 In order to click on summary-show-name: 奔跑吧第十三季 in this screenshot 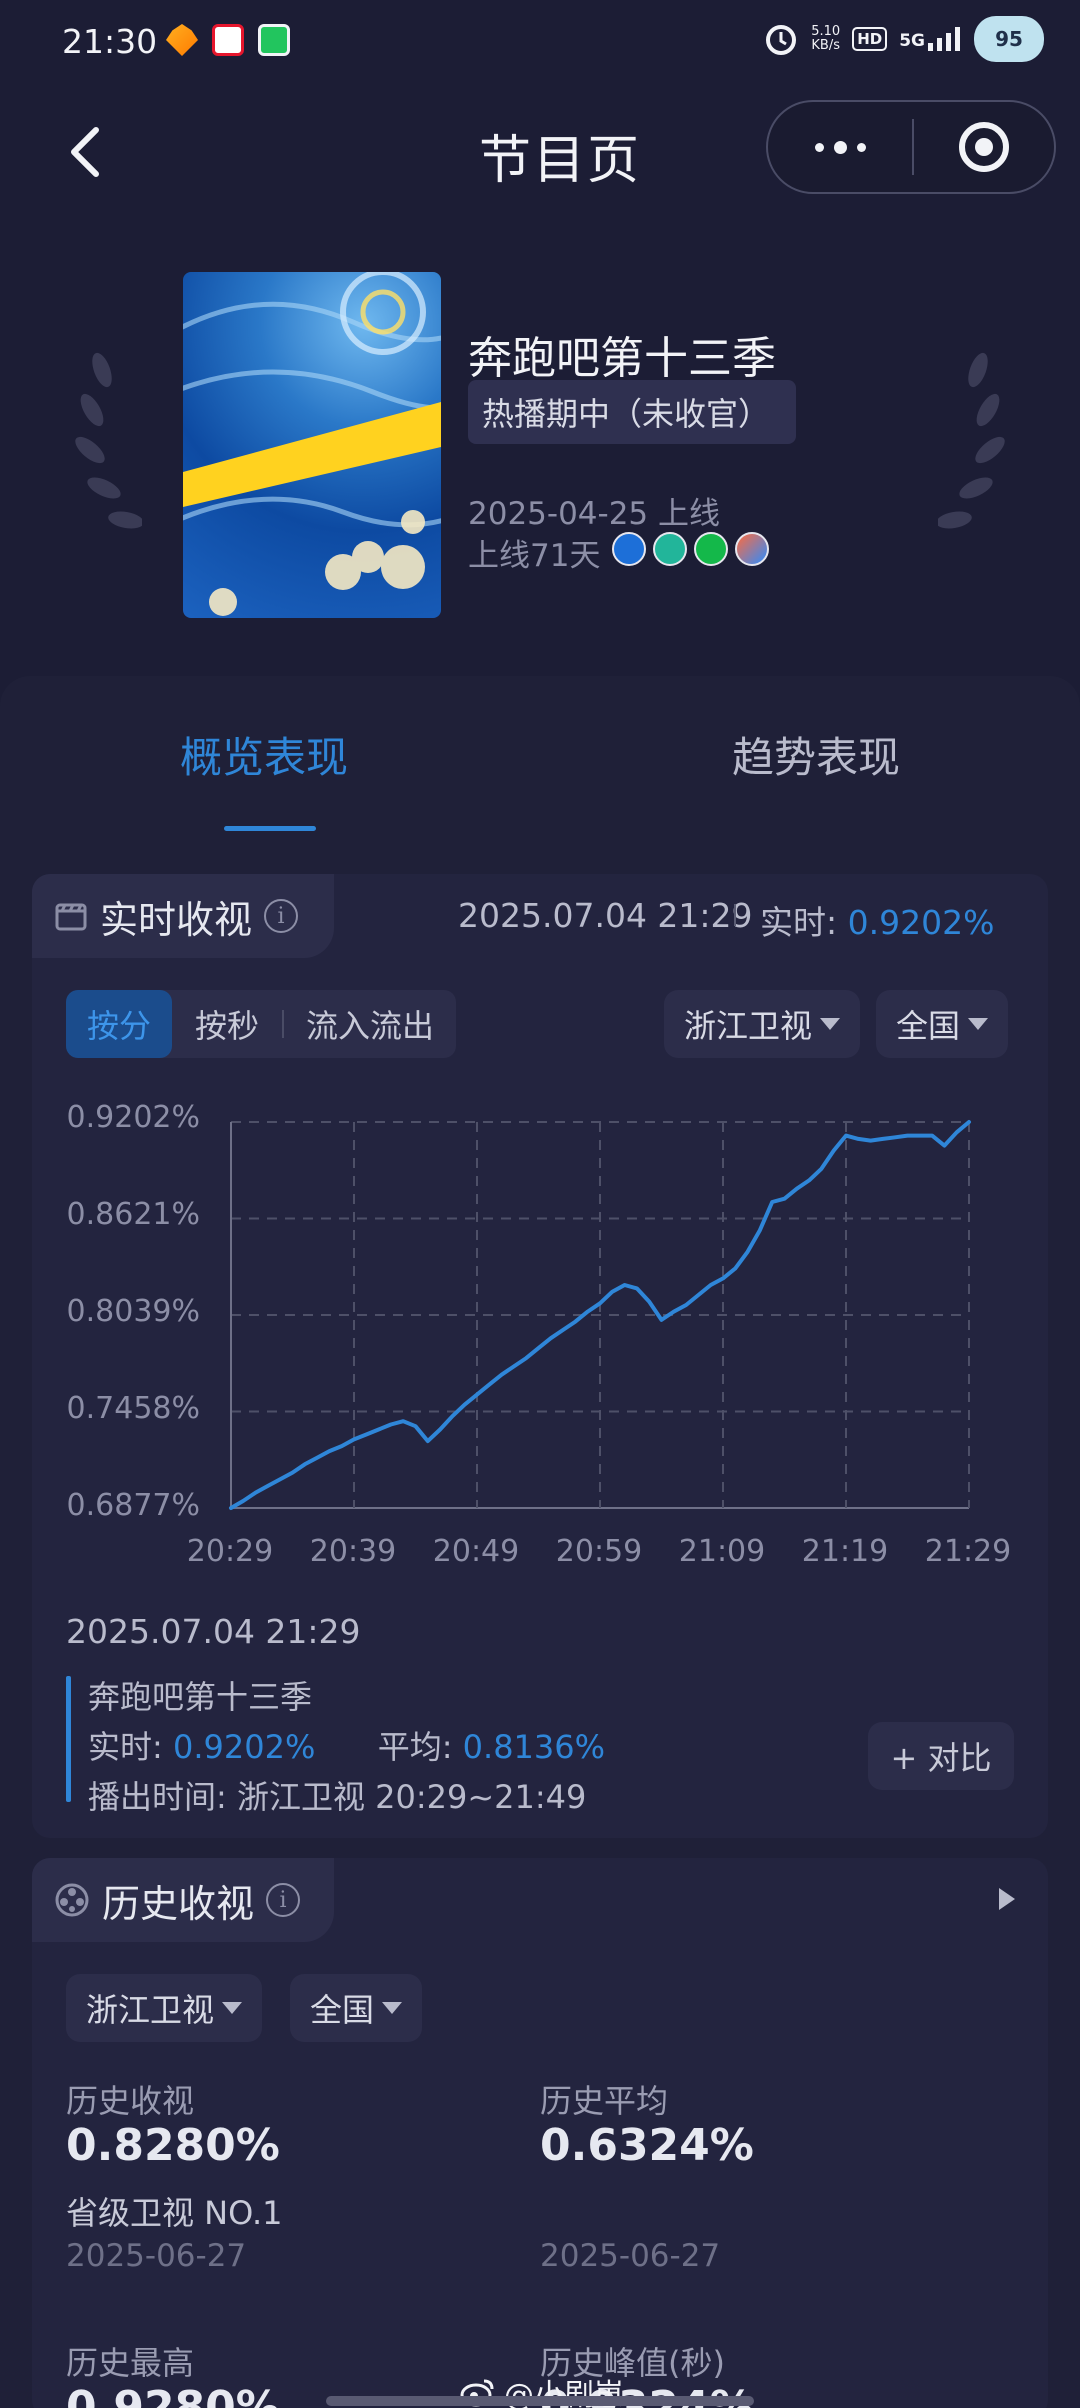, I will do `click(200, 1697)`.